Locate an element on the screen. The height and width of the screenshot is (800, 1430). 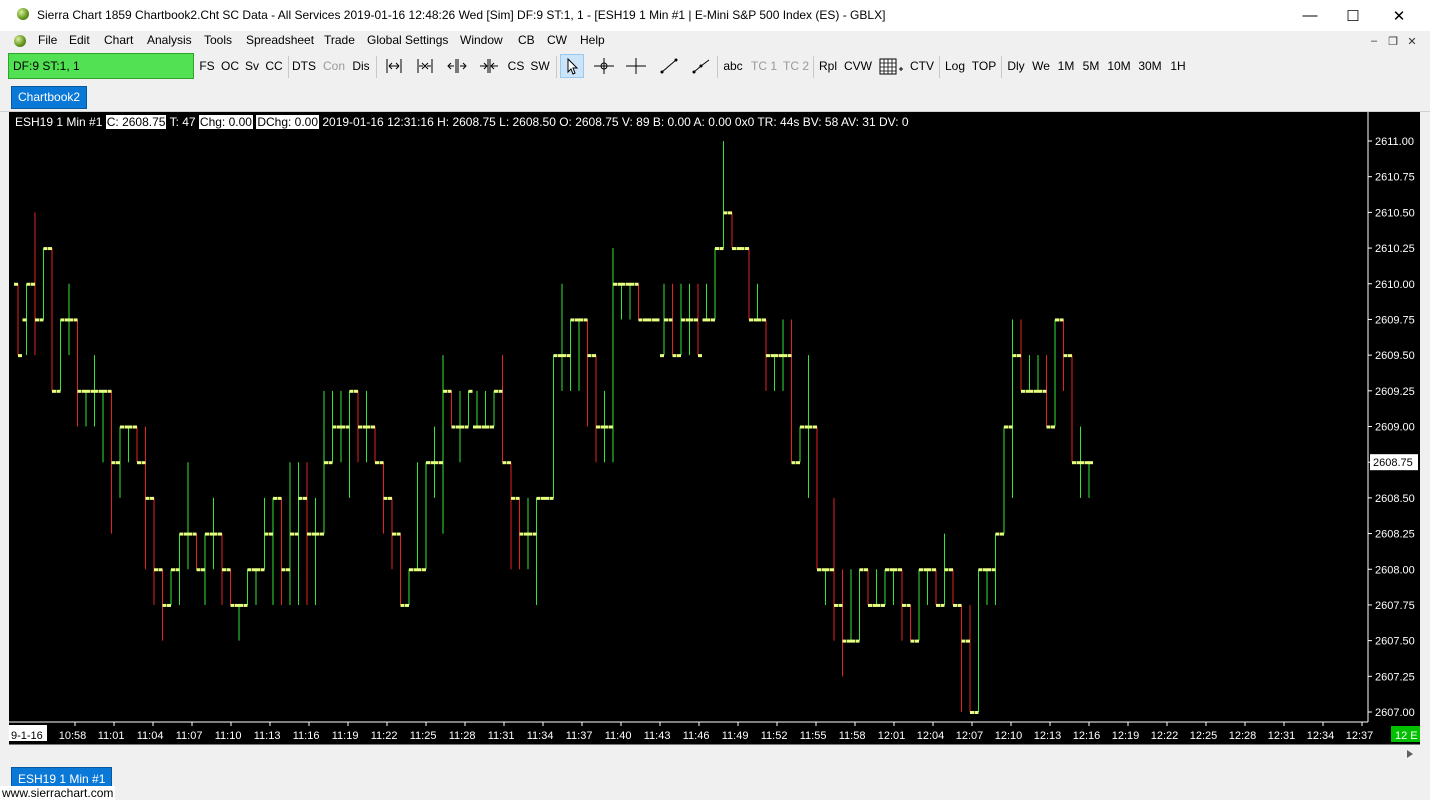
time-tick-label: 12:37 is located at coordinates (1360, 736).